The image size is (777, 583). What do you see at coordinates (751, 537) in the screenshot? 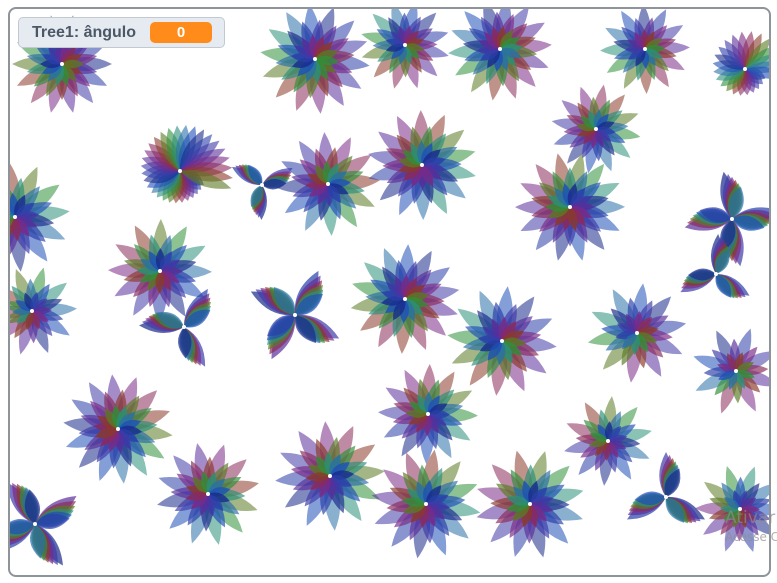
I see `watermark-line2: Acesse Configurações` at bounding box center [751, 537].